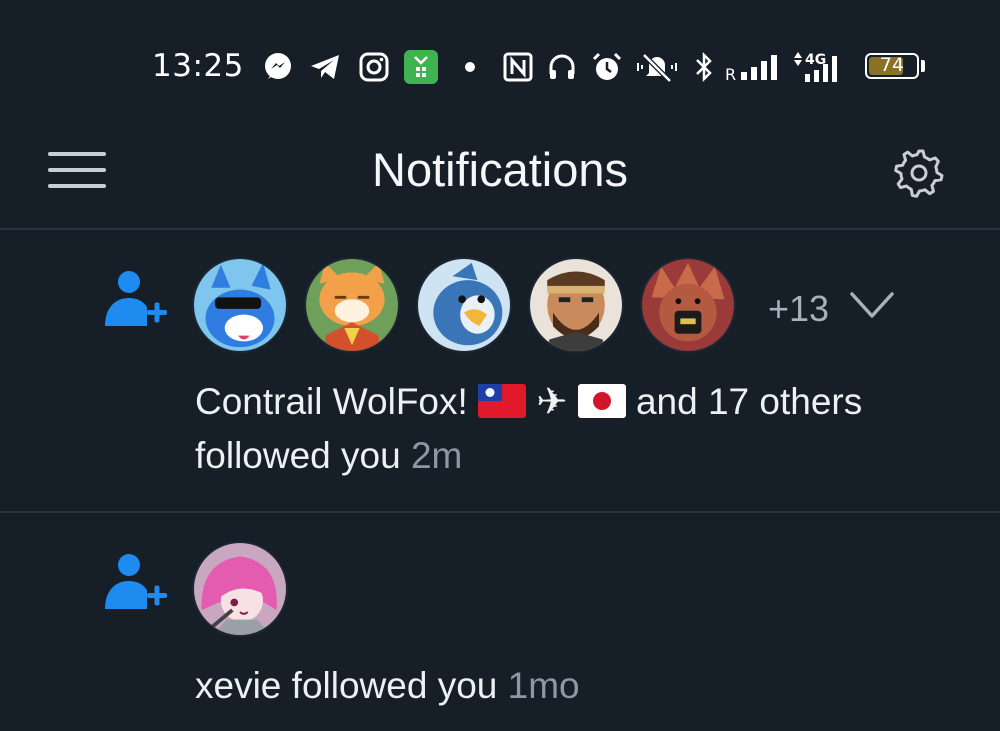 The image size is (1000, 731). What do you see at coordinates (543, 685) in the screenshot?
I see `notification-time: 1mo` at bounding box center [543, 685].